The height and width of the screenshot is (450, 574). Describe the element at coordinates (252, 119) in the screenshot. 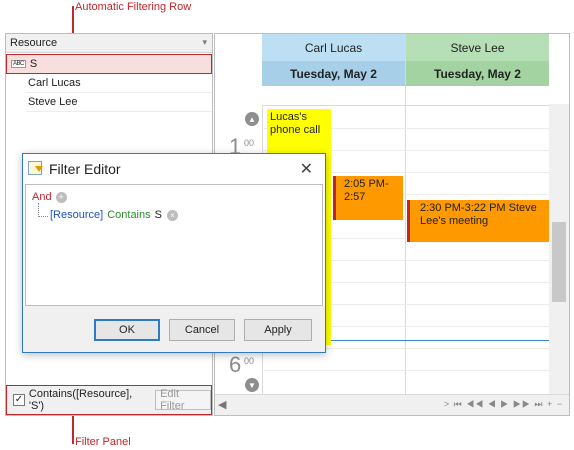

I see `scroll-up-button: ▲` at that location.